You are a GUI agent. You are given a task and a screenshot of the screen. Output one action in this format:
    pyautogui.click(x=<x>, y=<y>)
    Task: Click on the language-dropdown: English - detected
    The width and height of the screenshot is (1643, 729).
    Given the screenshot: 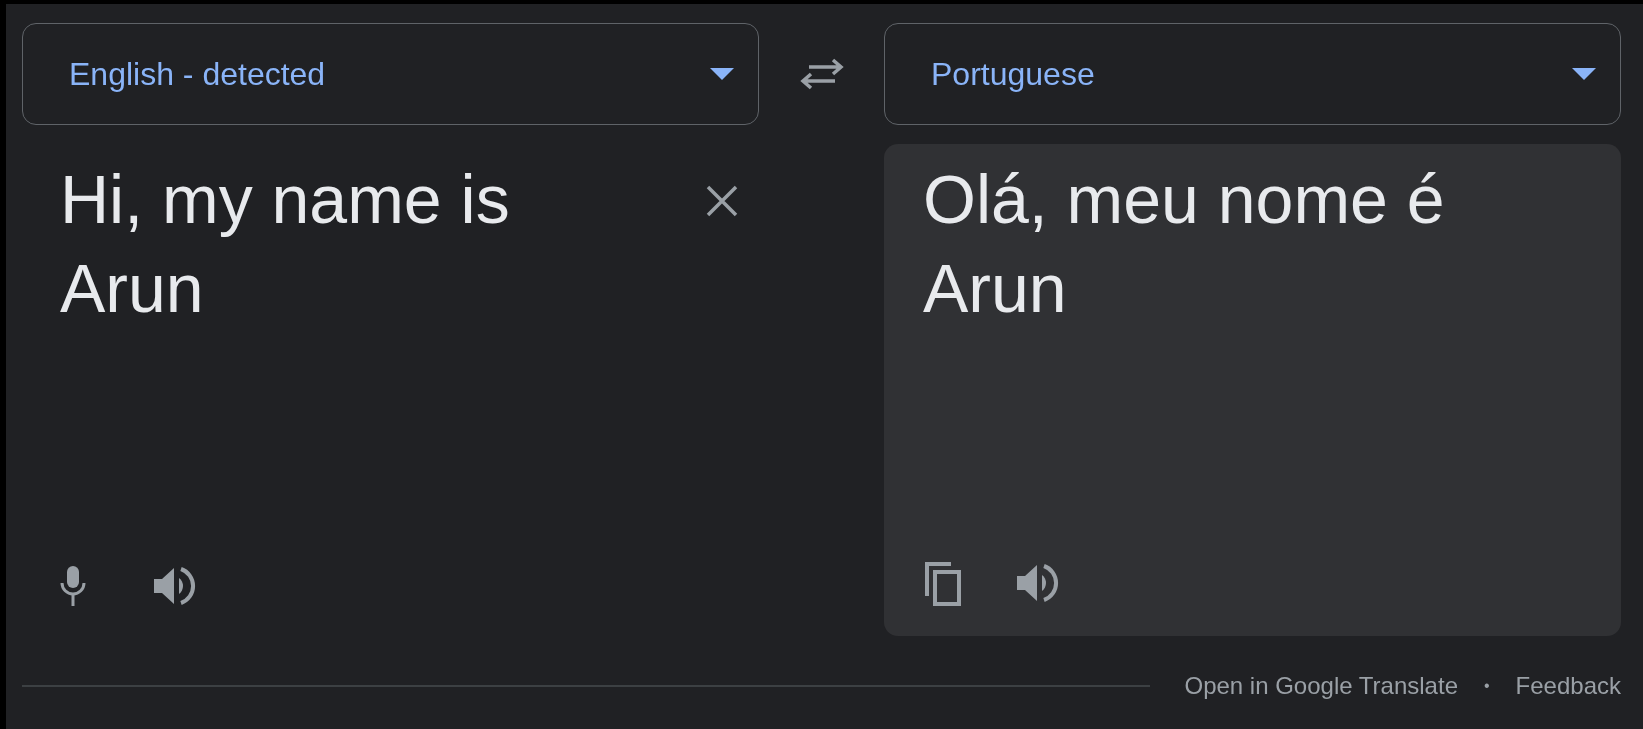 What is the action you would take?
    pyautogui.click(x=390, y=74)
    